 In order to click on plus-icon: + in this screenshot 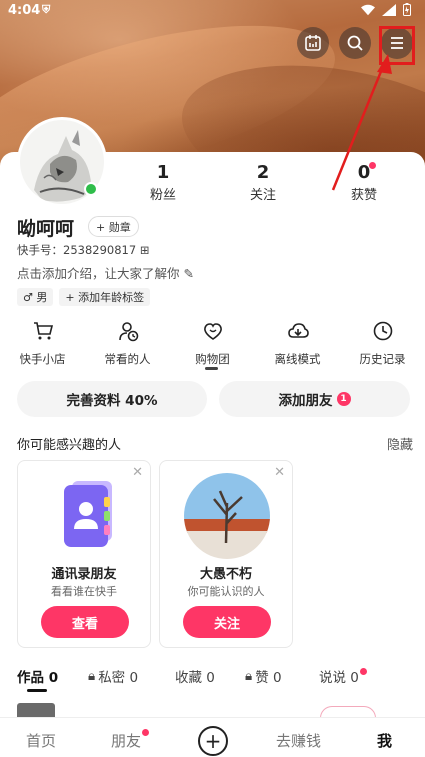, I will do `click(213, 741)`.